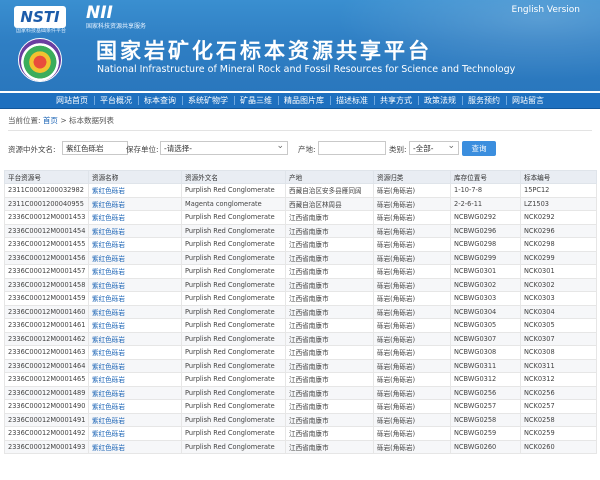 This screenshot has width=600, height=480. What do you see at coordinates (329, 190) in the screenshot?
I see `origin-cell: 西藏自治区安多县雁同阔` at bounding box center [329, 190].